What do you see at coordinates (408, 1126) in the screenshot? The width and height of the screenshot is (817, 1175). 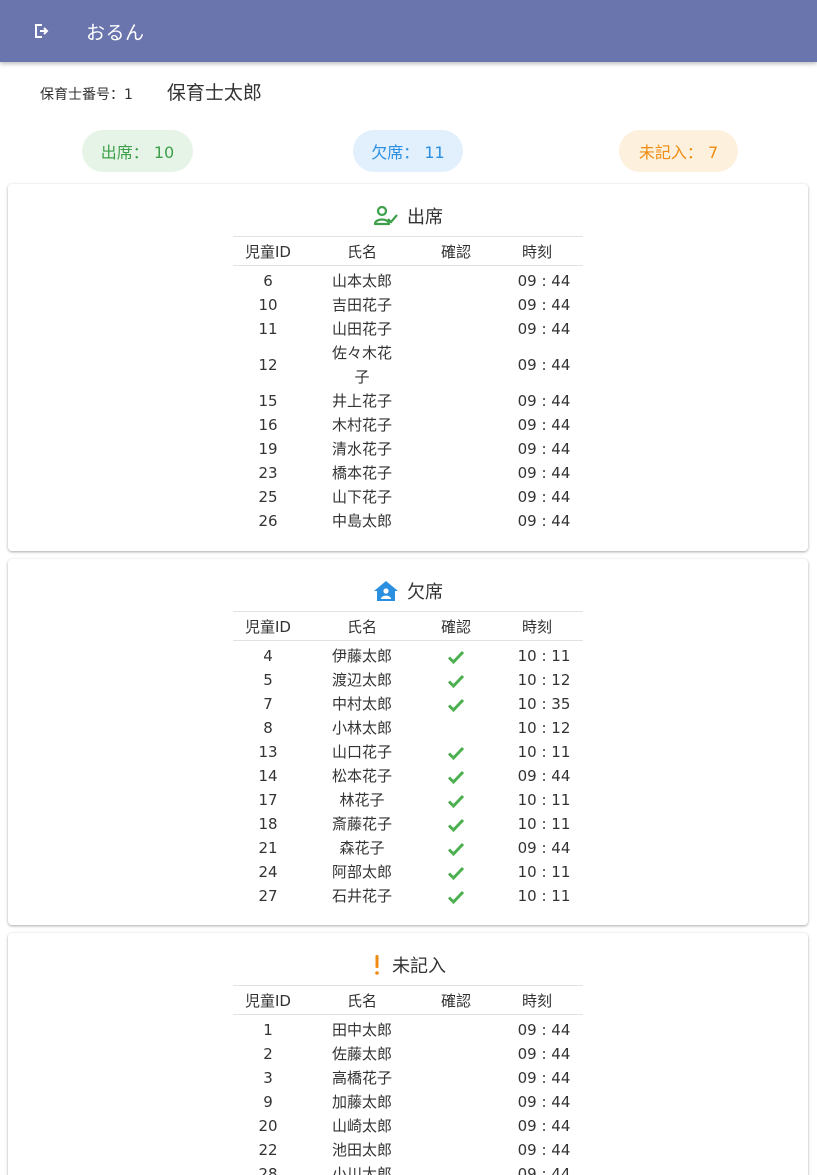 I see `table-row: 20 山崎太郎 09 : 44` at bounding box center [408, 1126].